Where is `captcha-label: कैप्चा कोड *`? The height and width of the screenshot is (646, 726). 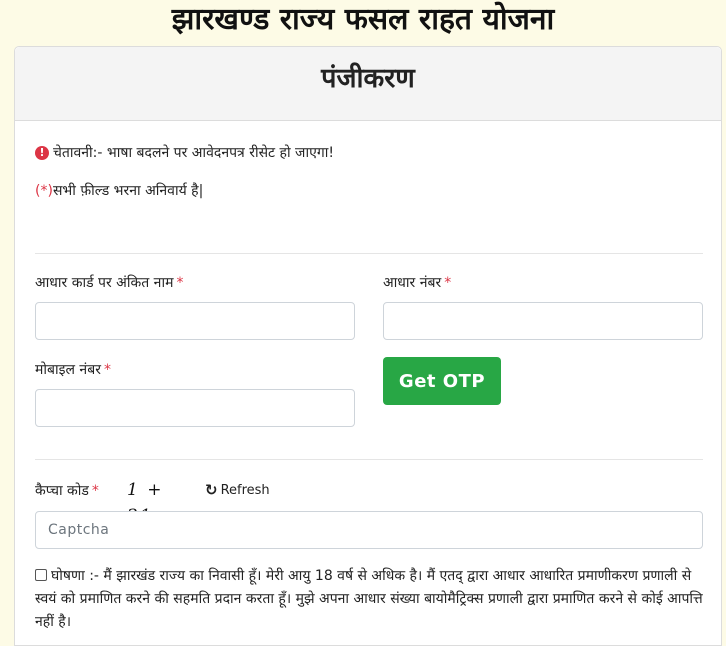
captcha-label: कैप्चा कोड * is located at coordinates (67, 491).